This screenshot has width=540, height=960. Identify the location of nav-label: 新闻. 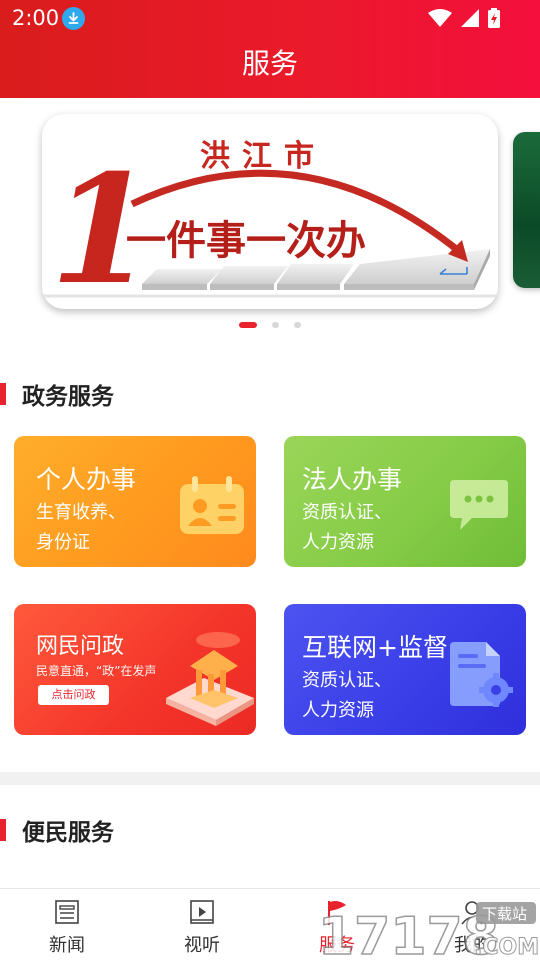
(67, 945).